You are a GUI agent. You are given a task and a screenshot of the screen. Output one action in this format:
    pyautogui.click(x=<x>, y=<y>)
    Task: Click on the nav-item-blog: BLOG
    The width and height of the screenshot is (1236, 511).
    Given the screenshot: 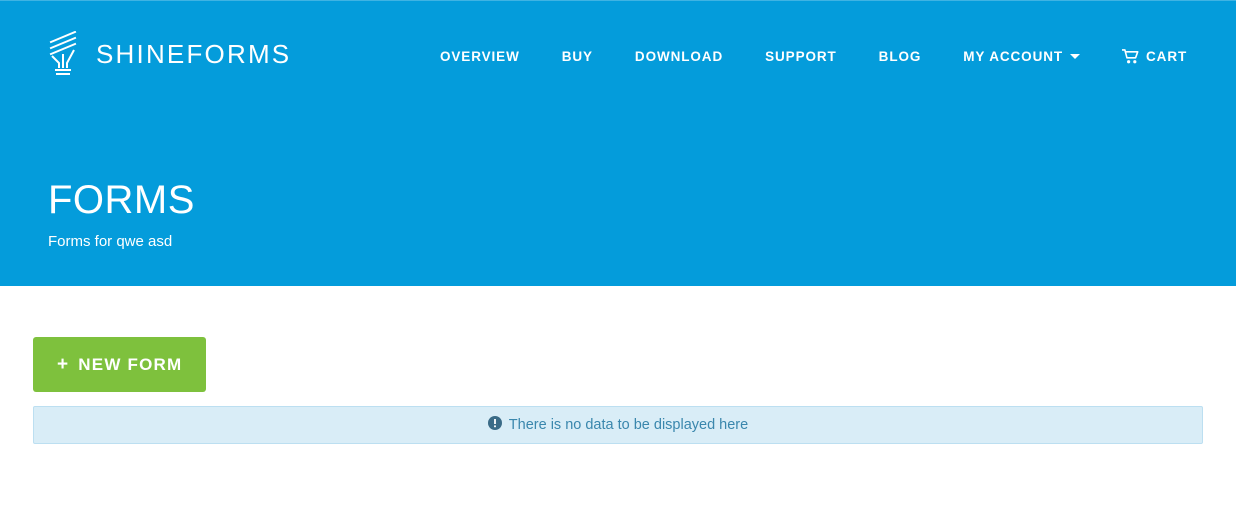 What is the action you would take?
    pyautogui.click(x=900, y=56)
    